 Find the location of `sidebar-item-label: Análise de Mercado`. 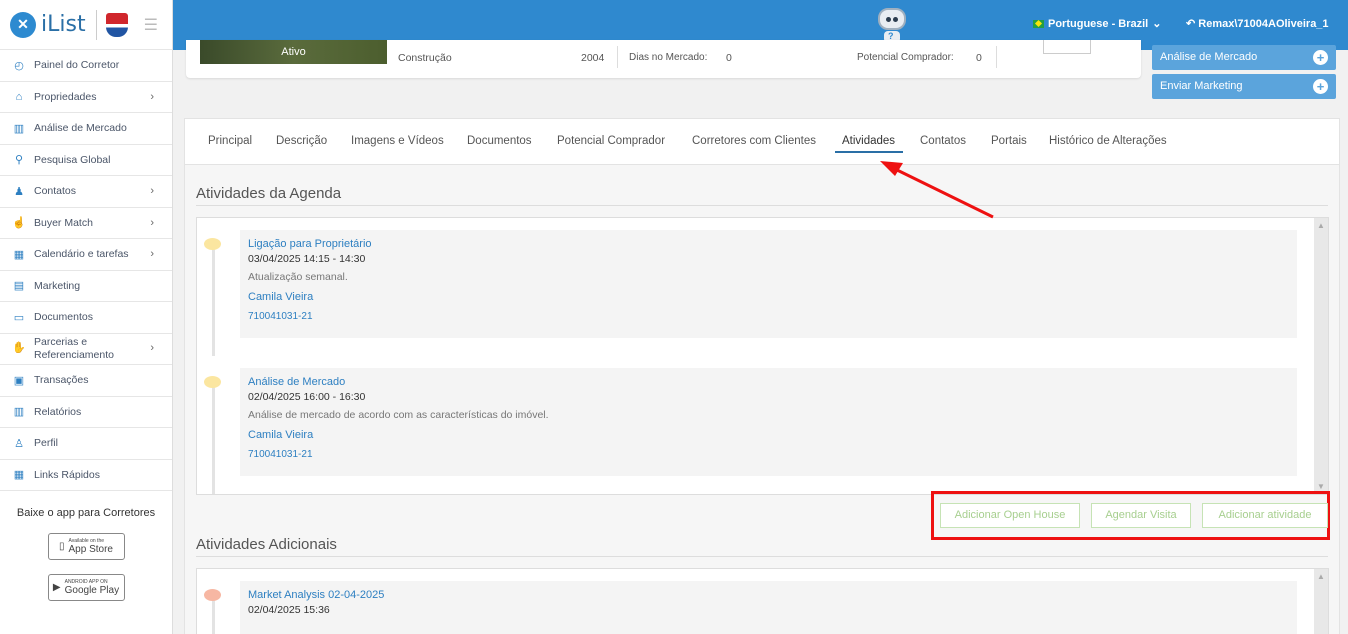

sidebar-item-label: Análise de Mercado is located at coordinates (80, 128).